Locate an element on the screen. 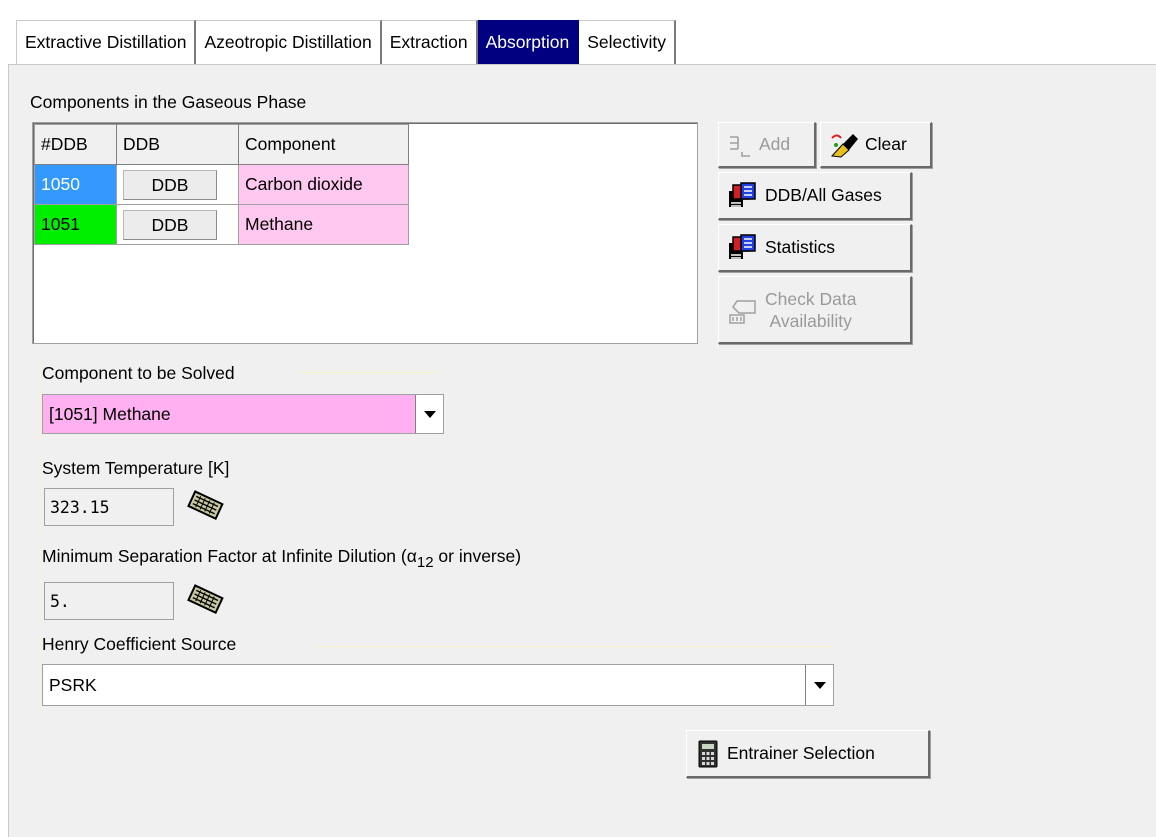 This screenshot has height=837, width=1156. check-data-availability-label: Check Data Availability is located at coordinates (810, 310).